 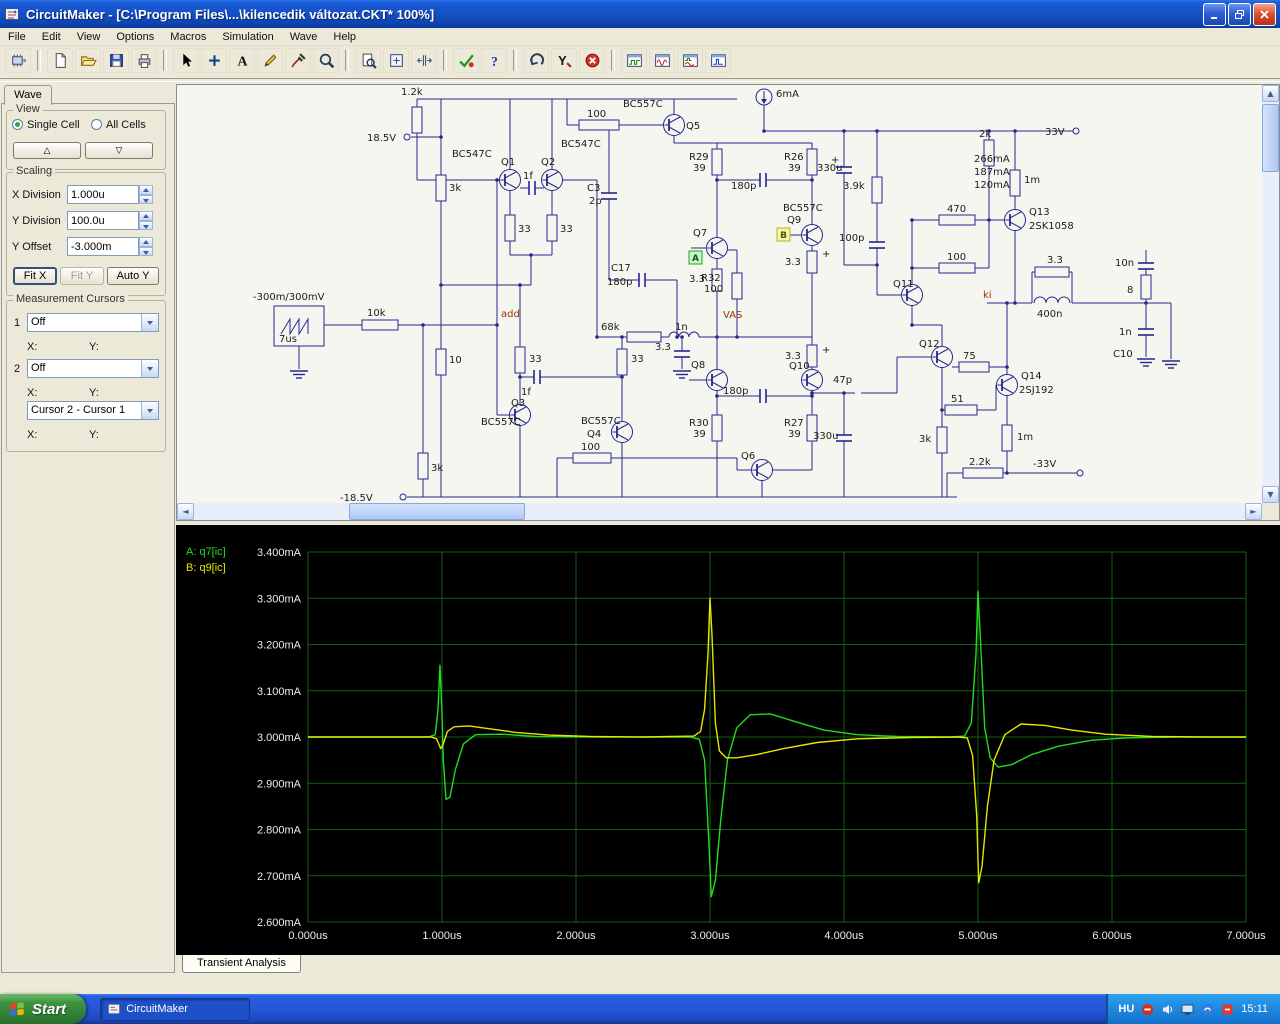 What do you see at coordinates (1187, 1009) in the screenshot?
I see `display-tray-icon` at bounding box center [1187, 1009].